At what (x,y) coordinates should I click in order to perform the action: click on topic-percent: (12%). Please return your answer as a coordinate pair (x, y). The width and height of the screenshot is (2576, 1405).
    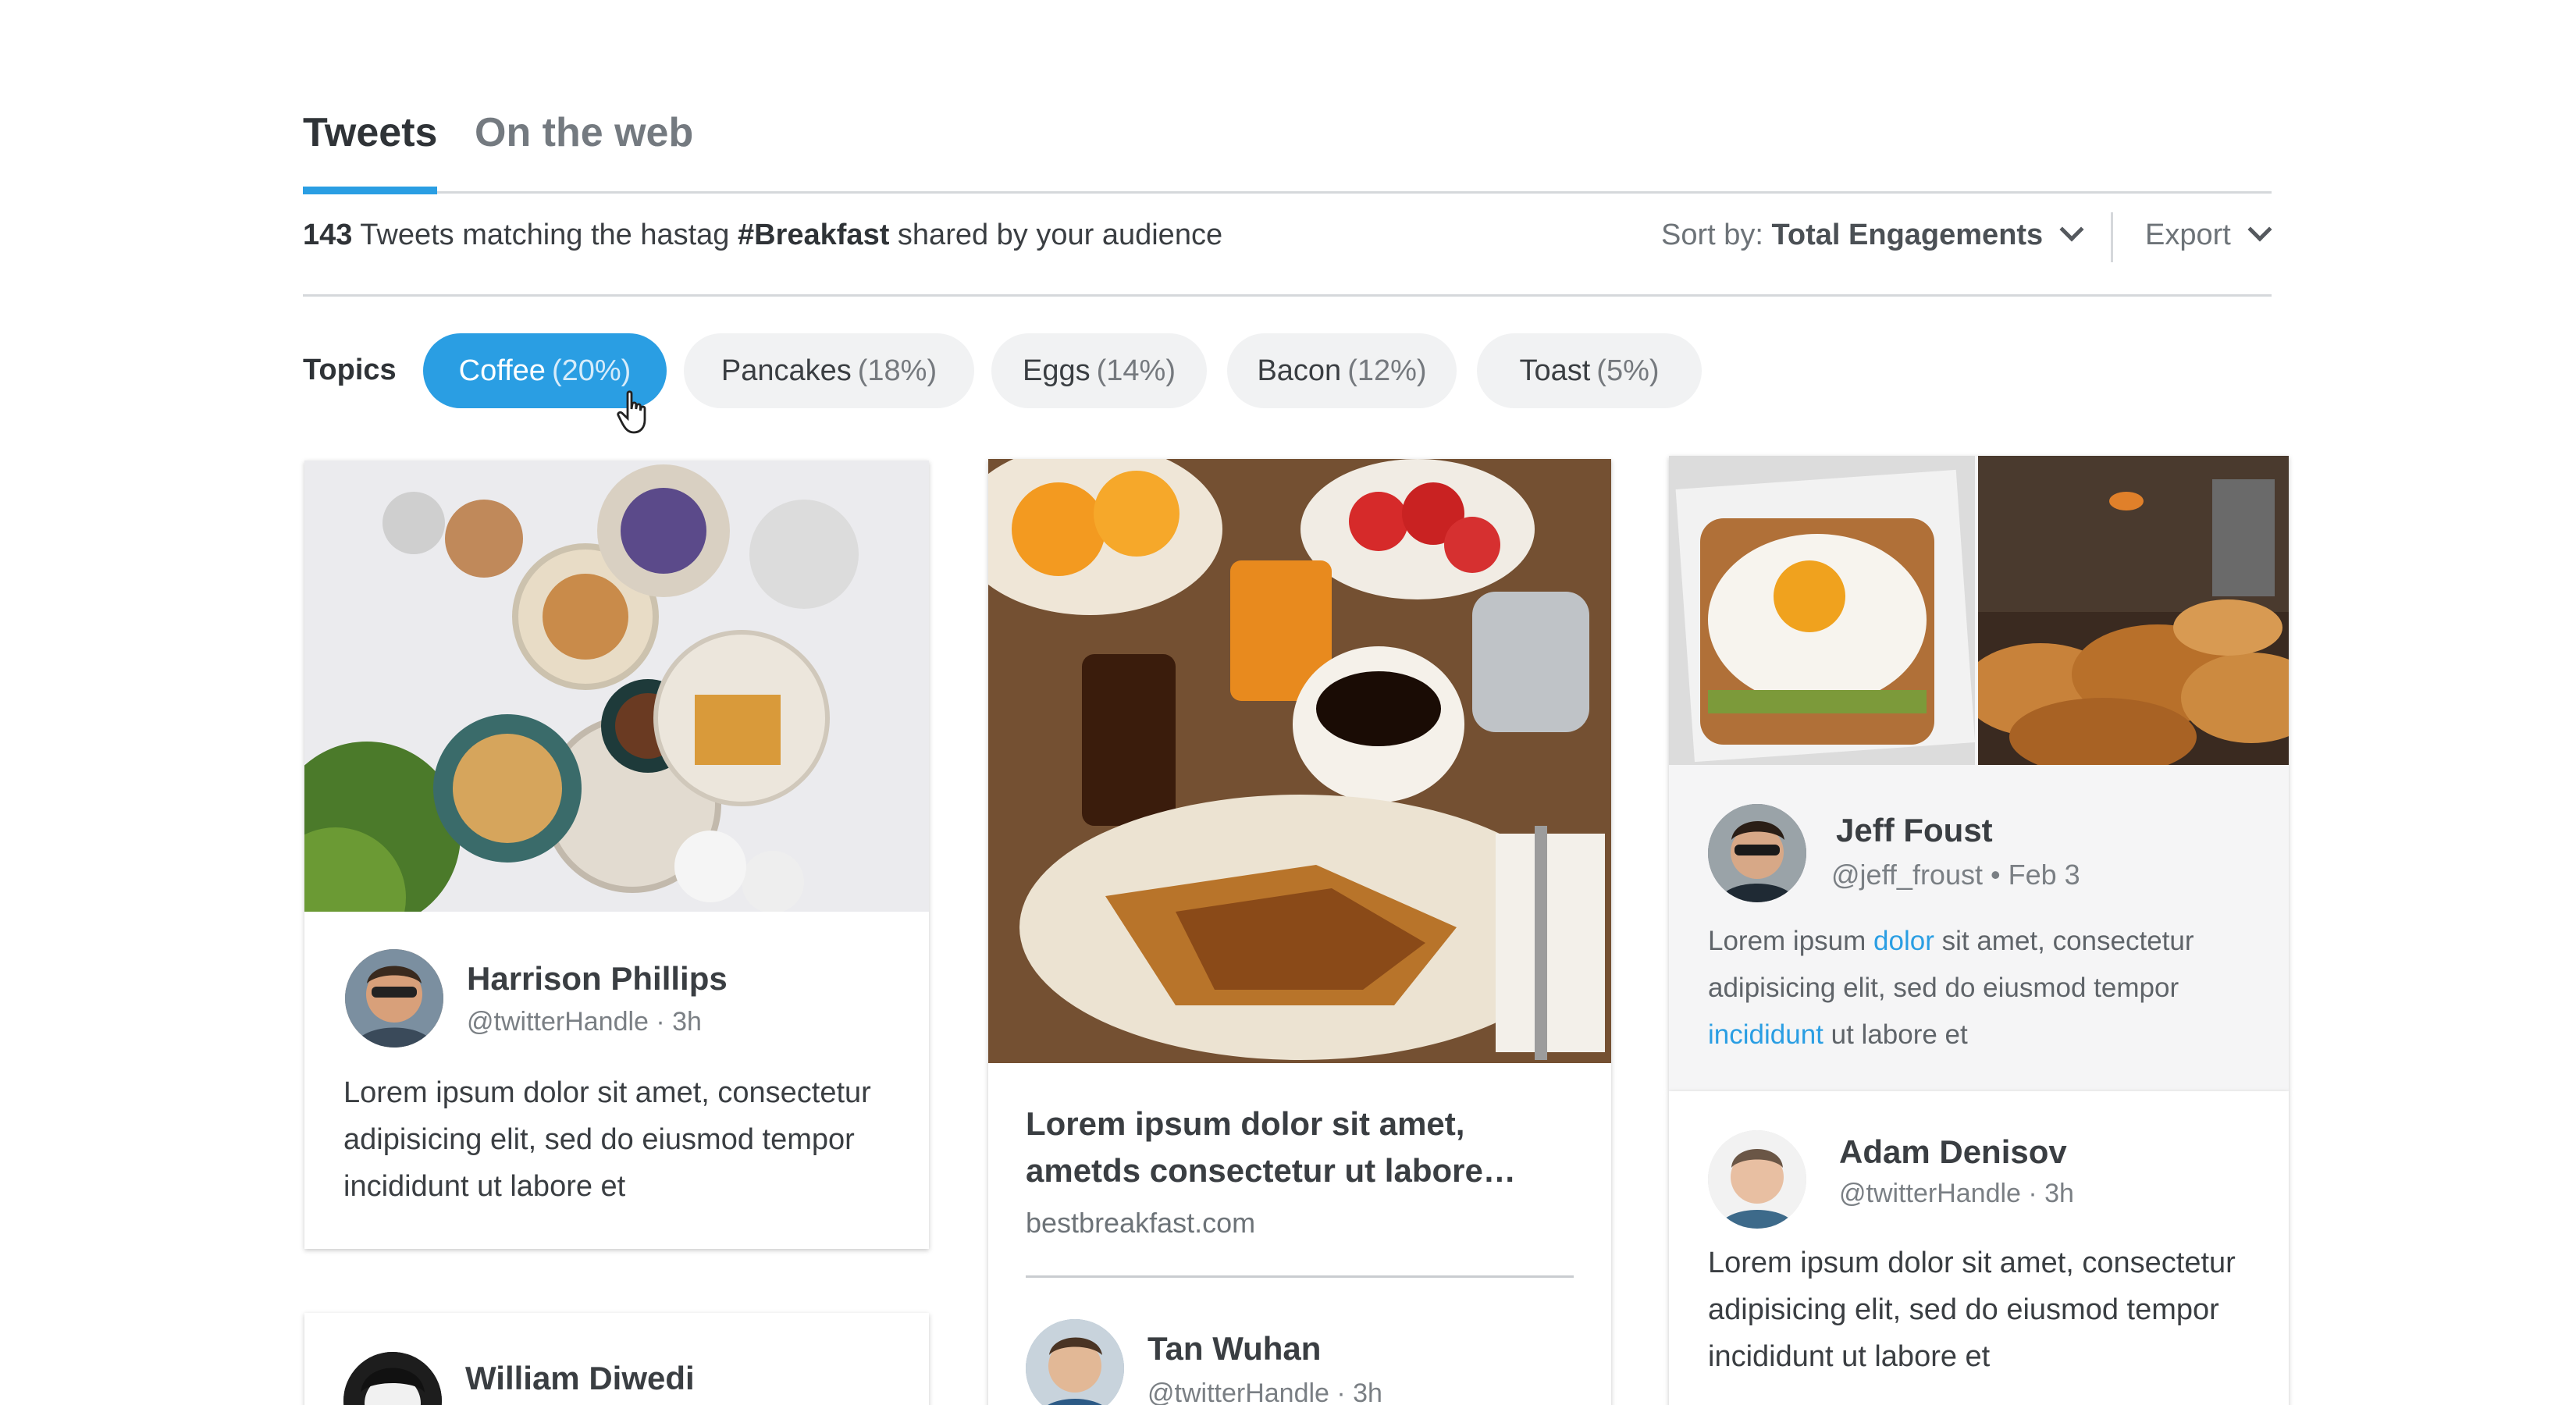
    Looking at the image, I should click on (1387, 371).